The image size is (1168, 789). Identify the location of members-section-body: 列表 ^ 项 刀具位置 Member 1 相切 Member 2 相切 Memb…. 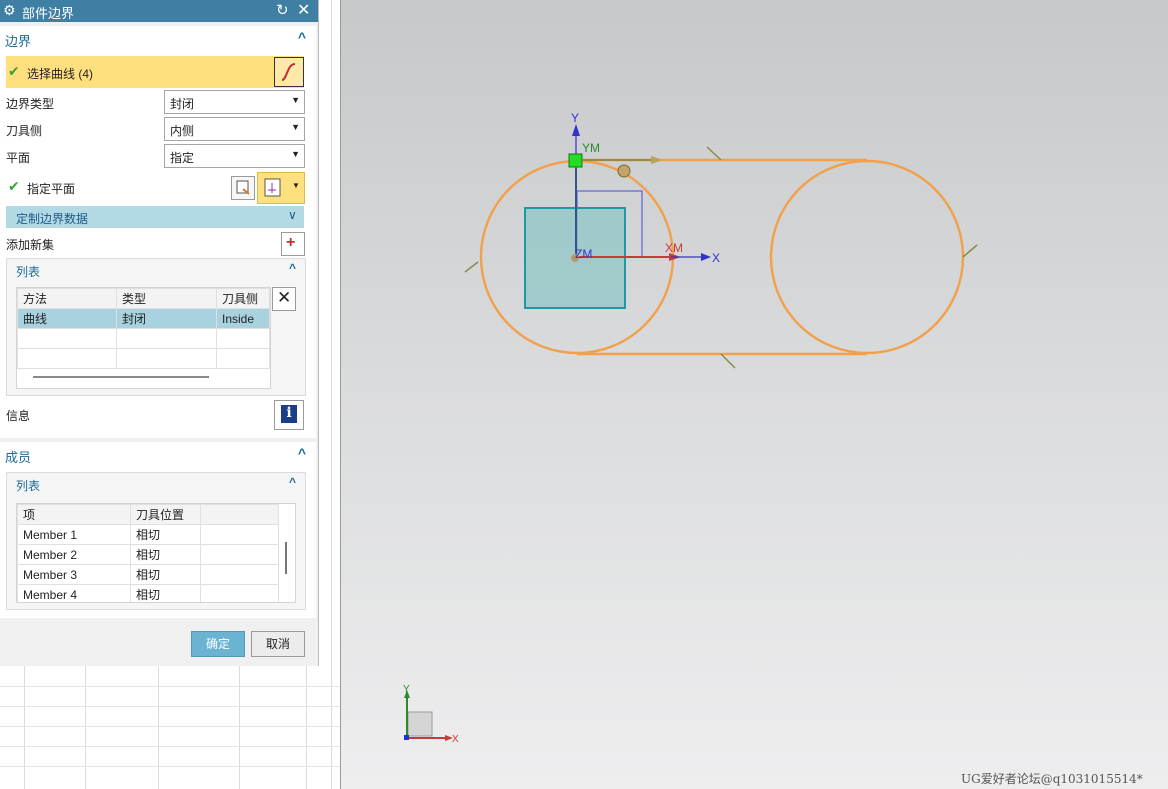
(158, 543).